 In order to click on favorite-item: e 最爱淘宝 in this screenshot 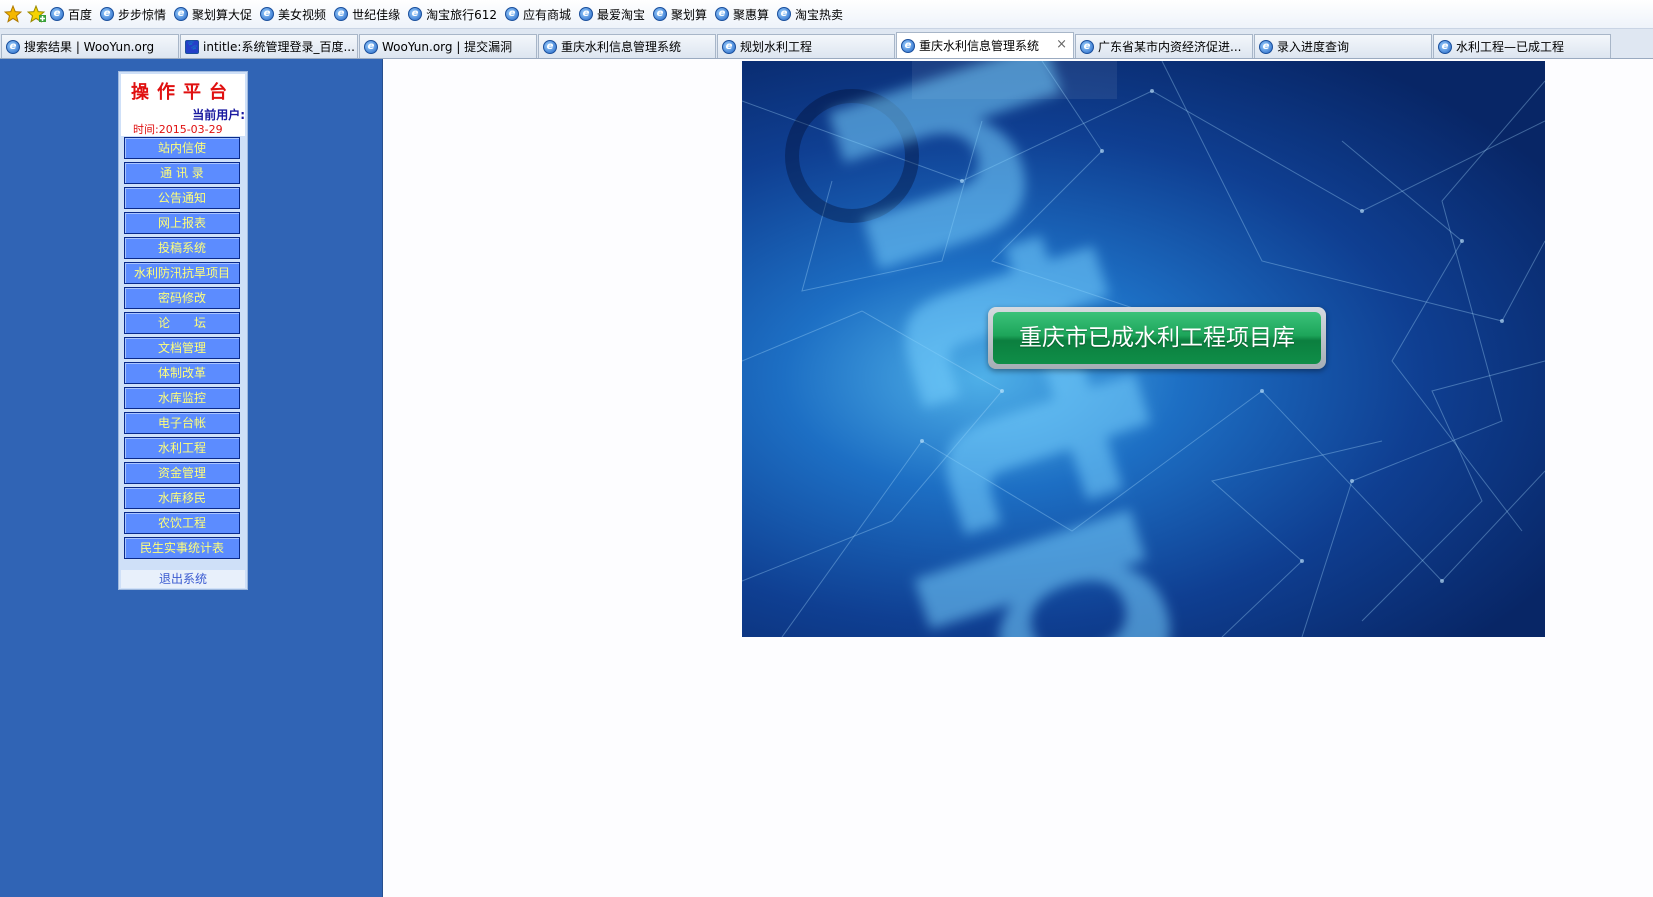, I will do `click(613, 14)`.